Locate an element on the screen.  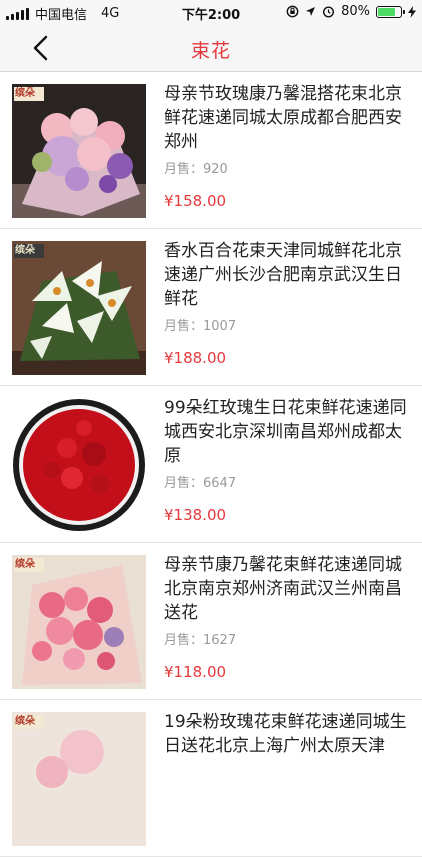
product-price: ¥118.00 is located at coordinates (195, 672).